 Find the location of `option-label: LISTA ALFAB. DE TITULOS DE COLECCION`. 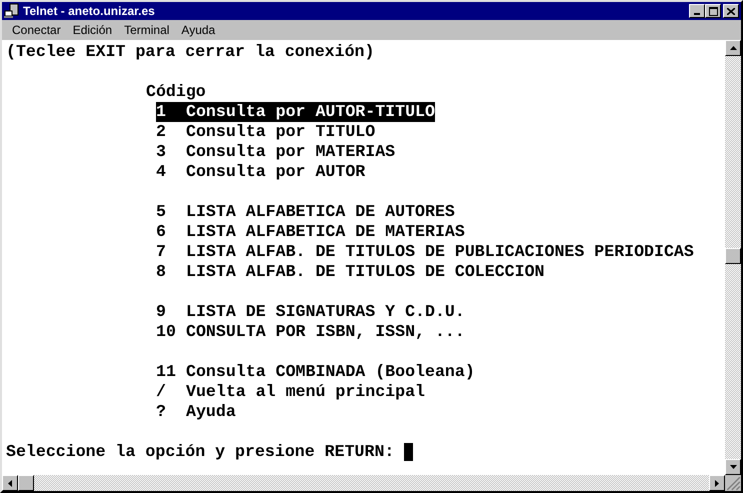

option-label: LISTA ALFAB. DE TITULOS DE COLECCION is located at coordinates (365, 272).